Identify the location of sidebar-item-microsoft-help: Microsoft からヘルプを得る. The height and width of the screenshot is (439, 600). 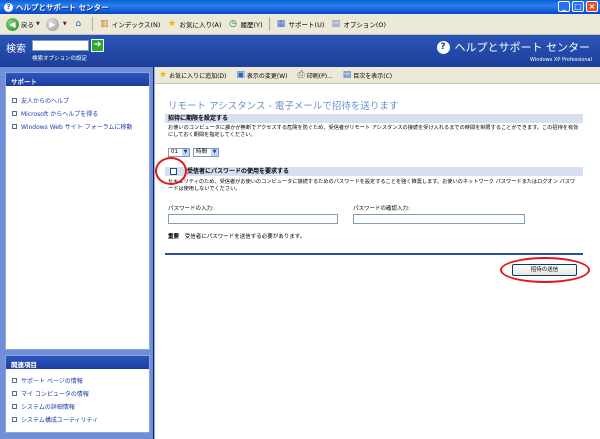
(77, 113).